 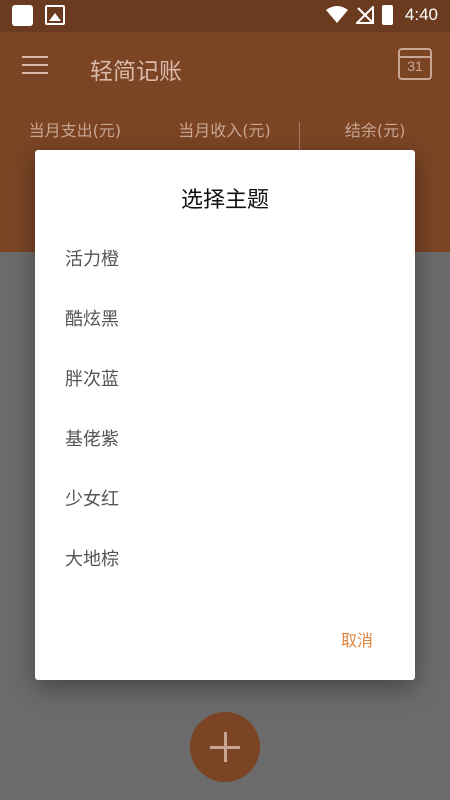 I want to click on battery-charging-icon, so click(x=387, y=15).